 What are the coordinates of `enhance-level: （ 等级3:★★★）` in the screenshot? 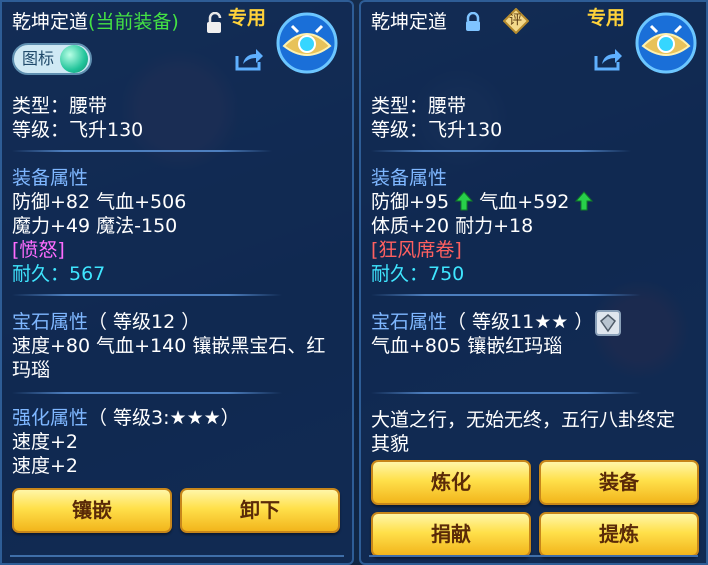 It's located at (164, 418).